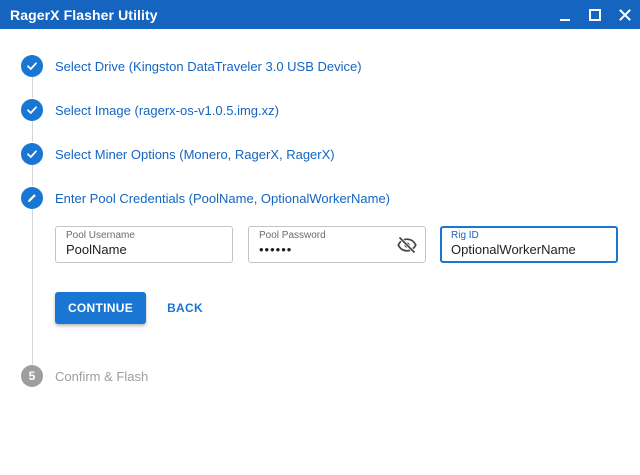 The width and height of the screenshot is (640, 475). What do you see at coordinates (320, 14) in the screenshot?
I see `title-bar: RagerX Flasher Utility` at bounding box center [320, 14].